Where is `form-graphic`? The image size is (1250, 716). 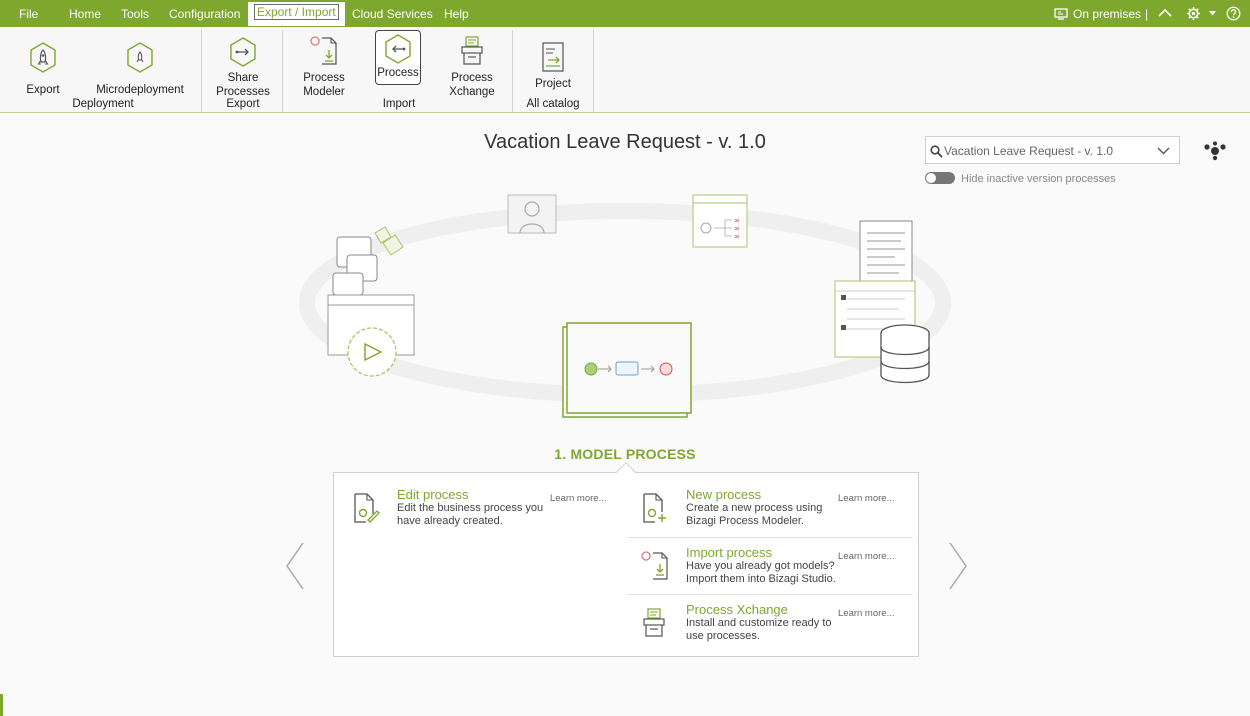 form-graphic is located at coordinates (720, 221).